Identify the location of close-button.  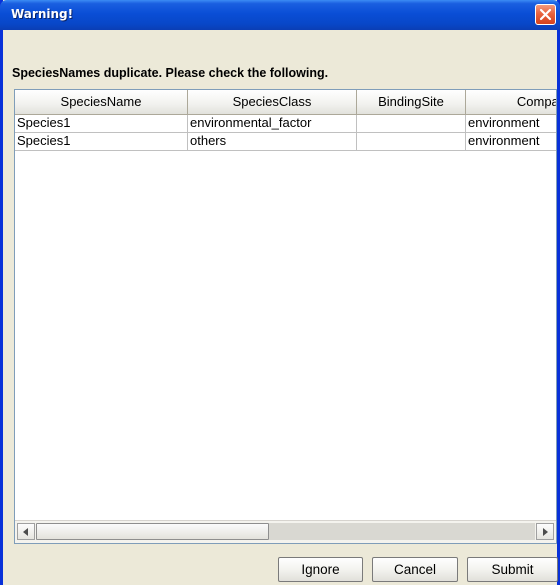
(545, 14).